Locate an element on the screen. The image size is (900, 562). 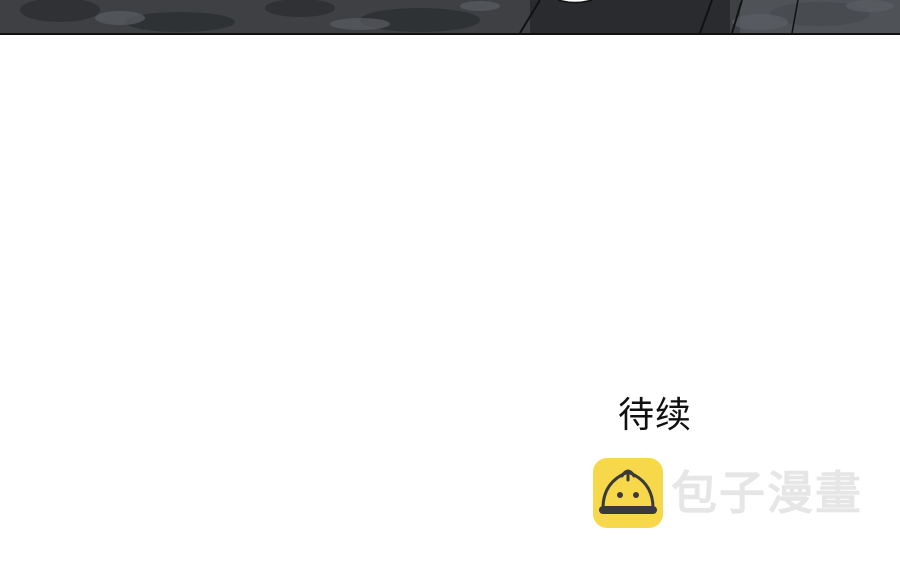
panel-artwork is located at coordinates (450, 16).